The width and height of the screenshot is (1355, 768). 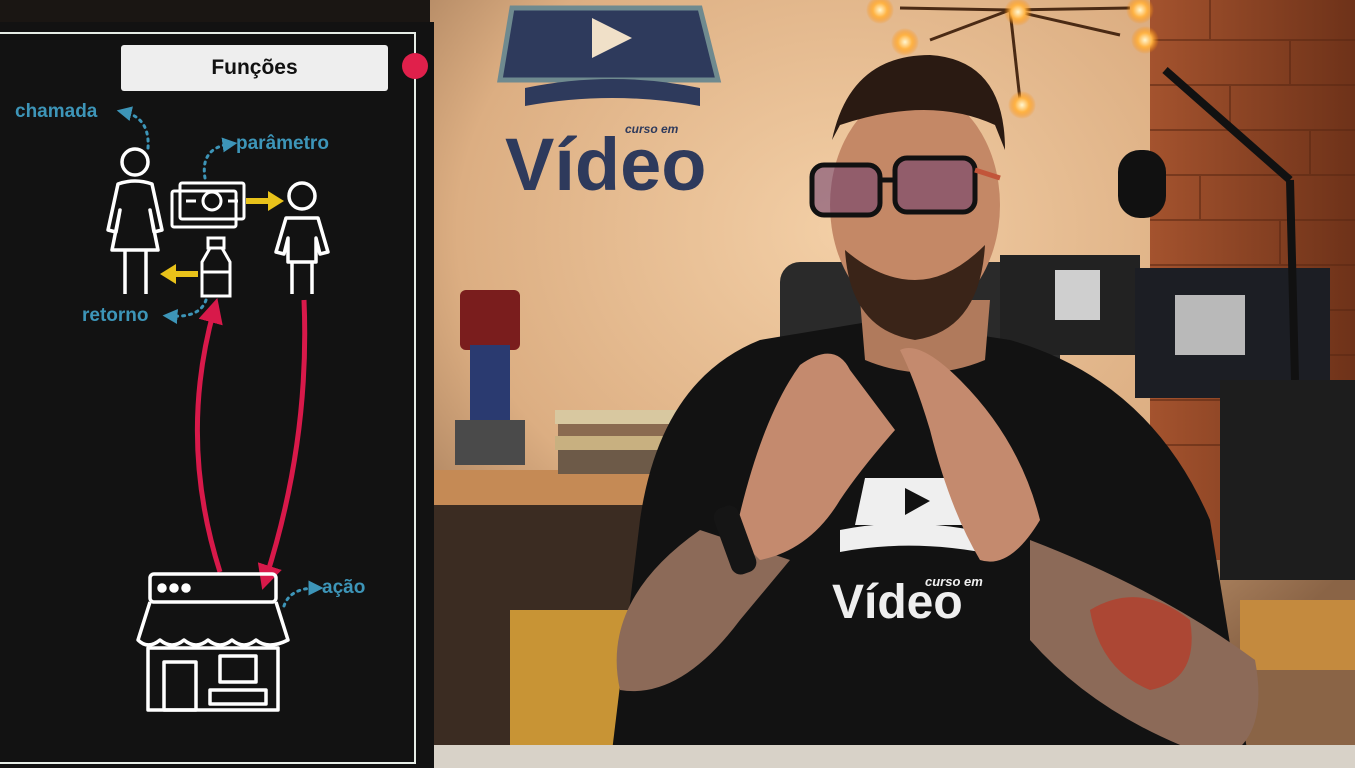 I want to click on label-chamada: chamada, so click(x=56, y=111).